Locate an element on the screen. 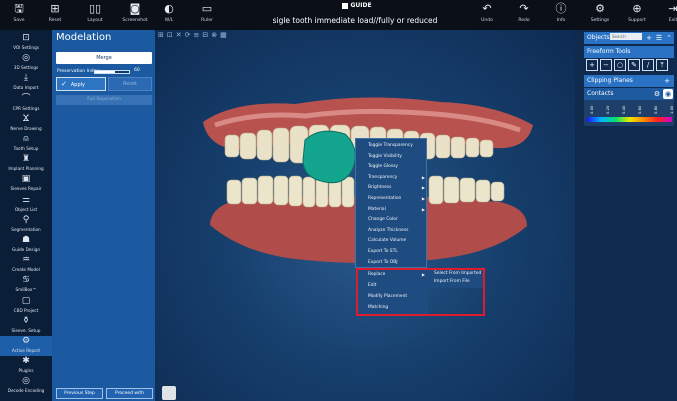  list-icon: ☰ is located at coordinates (659, 38).